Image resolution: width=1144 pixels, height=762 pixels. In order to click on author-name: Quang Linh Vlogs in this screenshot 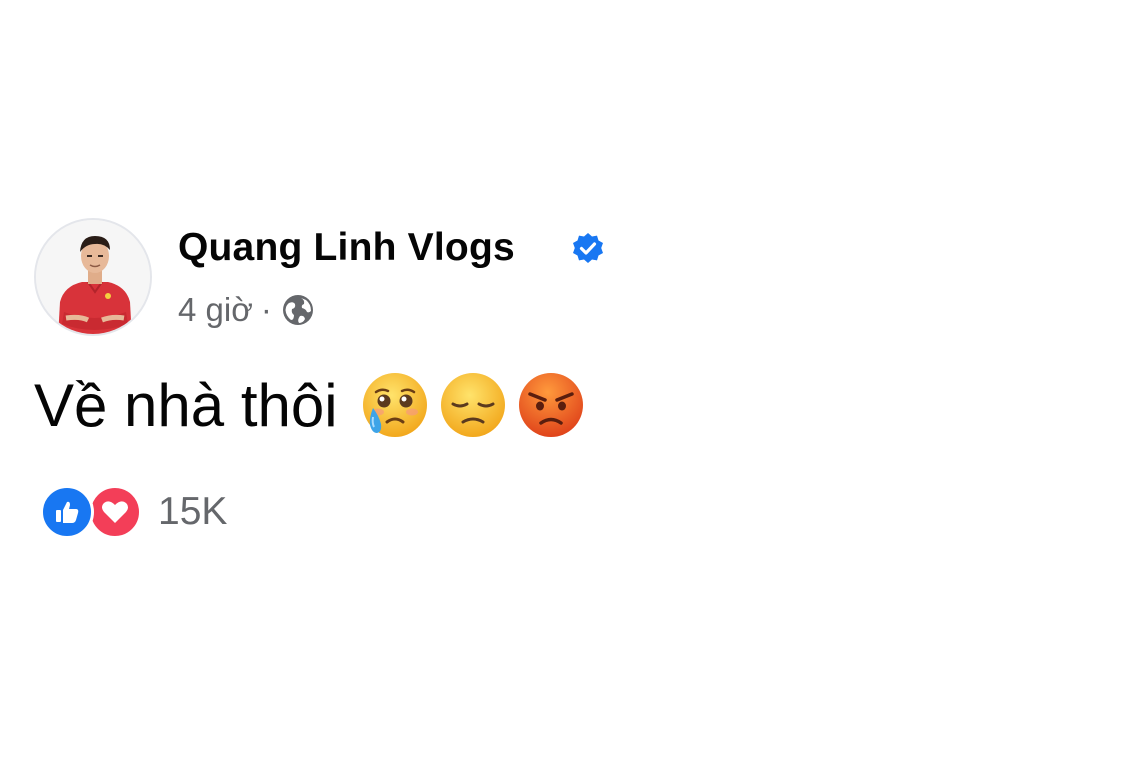, I will do `click(346, 248)`.